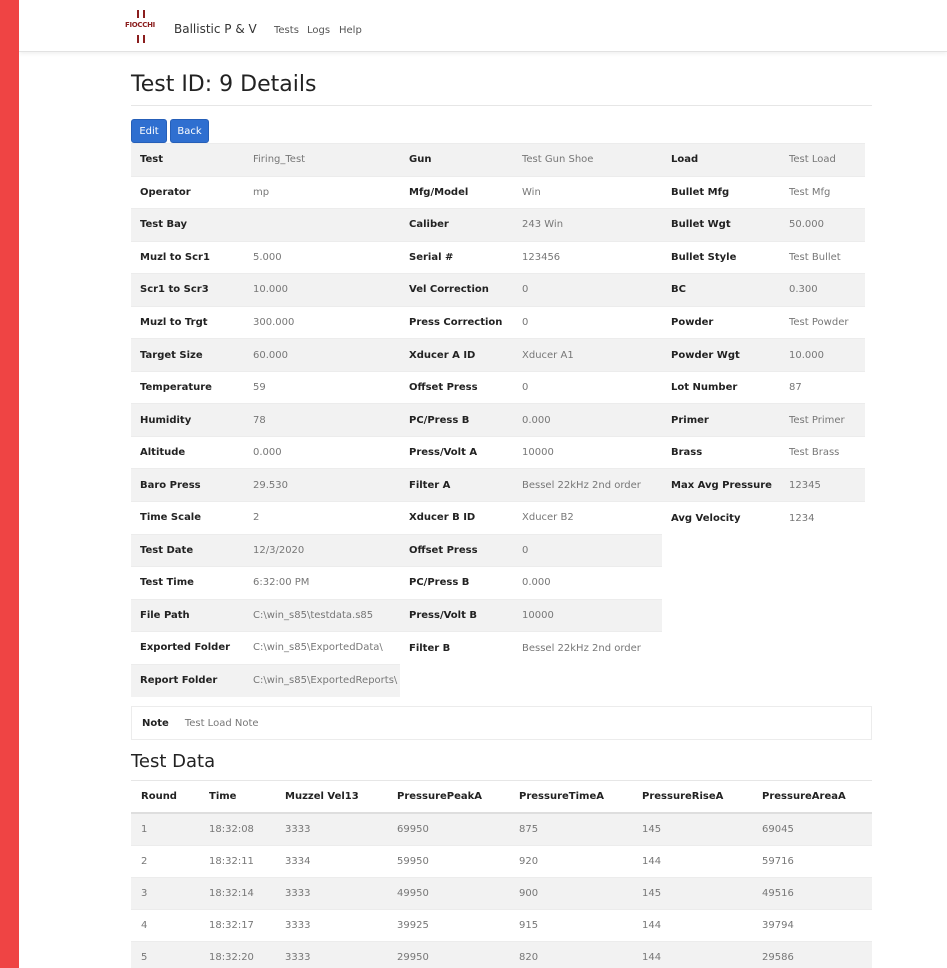 The width and height of the screenshot is (947, 968). Describe the element at coordinates (721, 387) in the screenshot. I see `detail-label: Lot Number` at that location.